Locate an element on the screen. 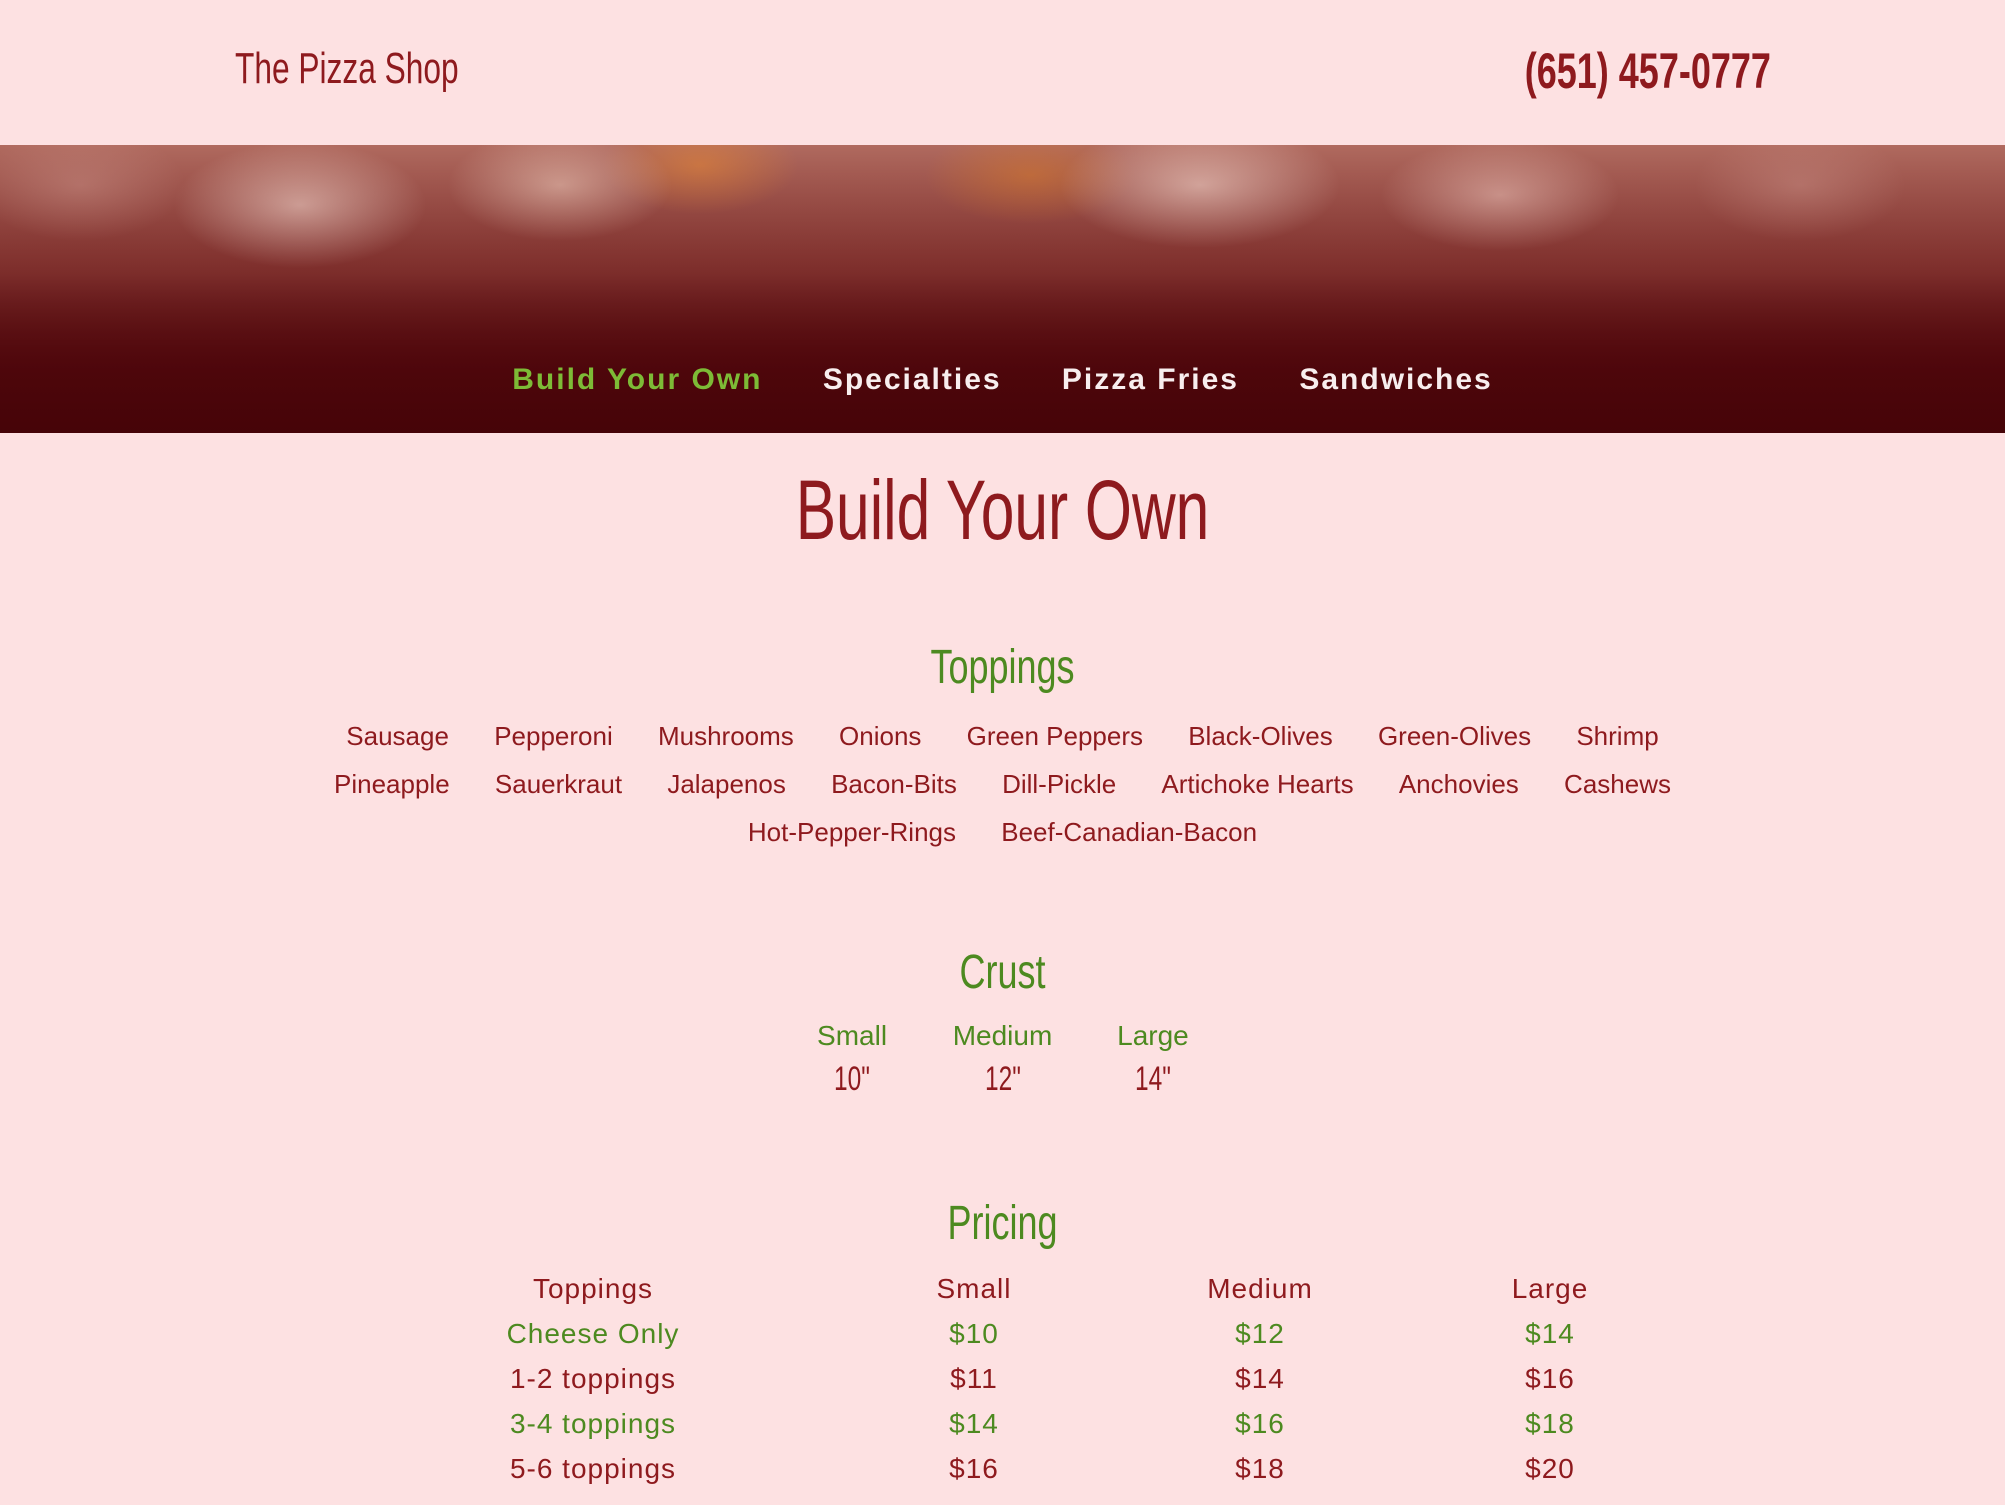 The height and width of the screenshot is (1505, 2005). nav-build-your-own: Build Your Own is located at coordinates (637, 380).